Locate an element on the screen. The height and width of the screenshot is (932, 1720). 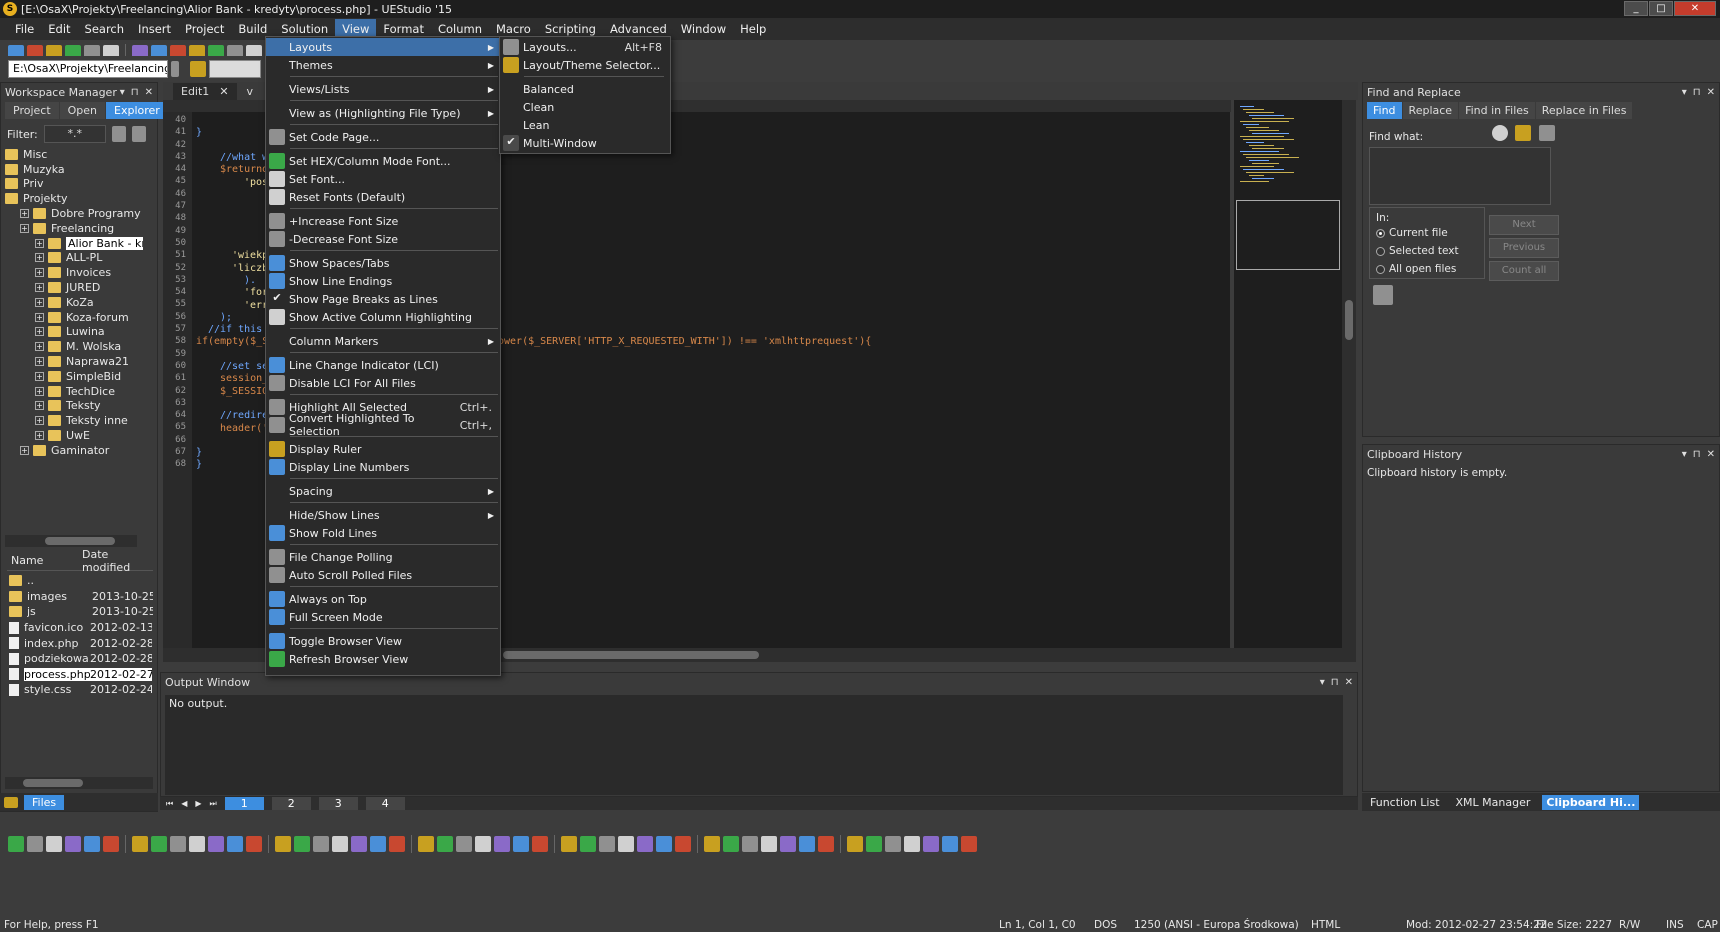
layouts-menu-item: Layouts... Alt+F8 is located at coordinates (585, 47).